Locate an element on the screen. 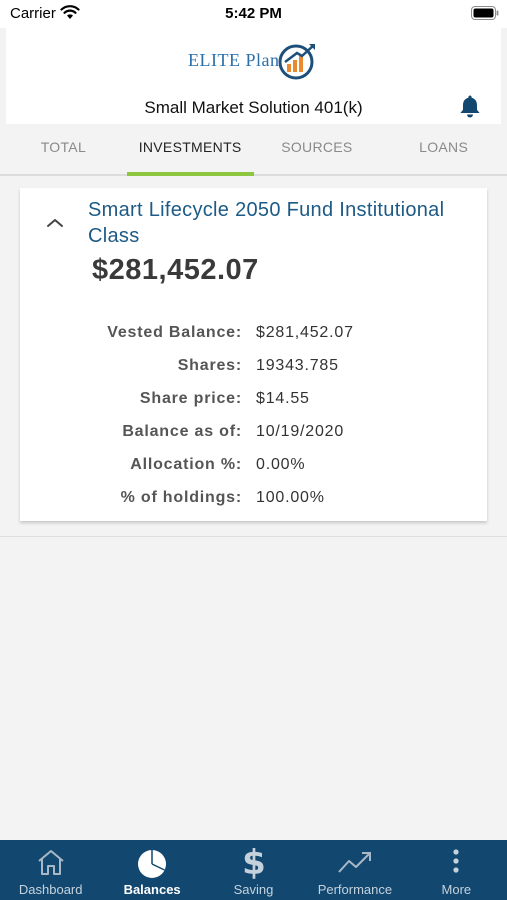  detail-row-allocation: Allocation %: 0.00% is located at coordinates (253, 464).